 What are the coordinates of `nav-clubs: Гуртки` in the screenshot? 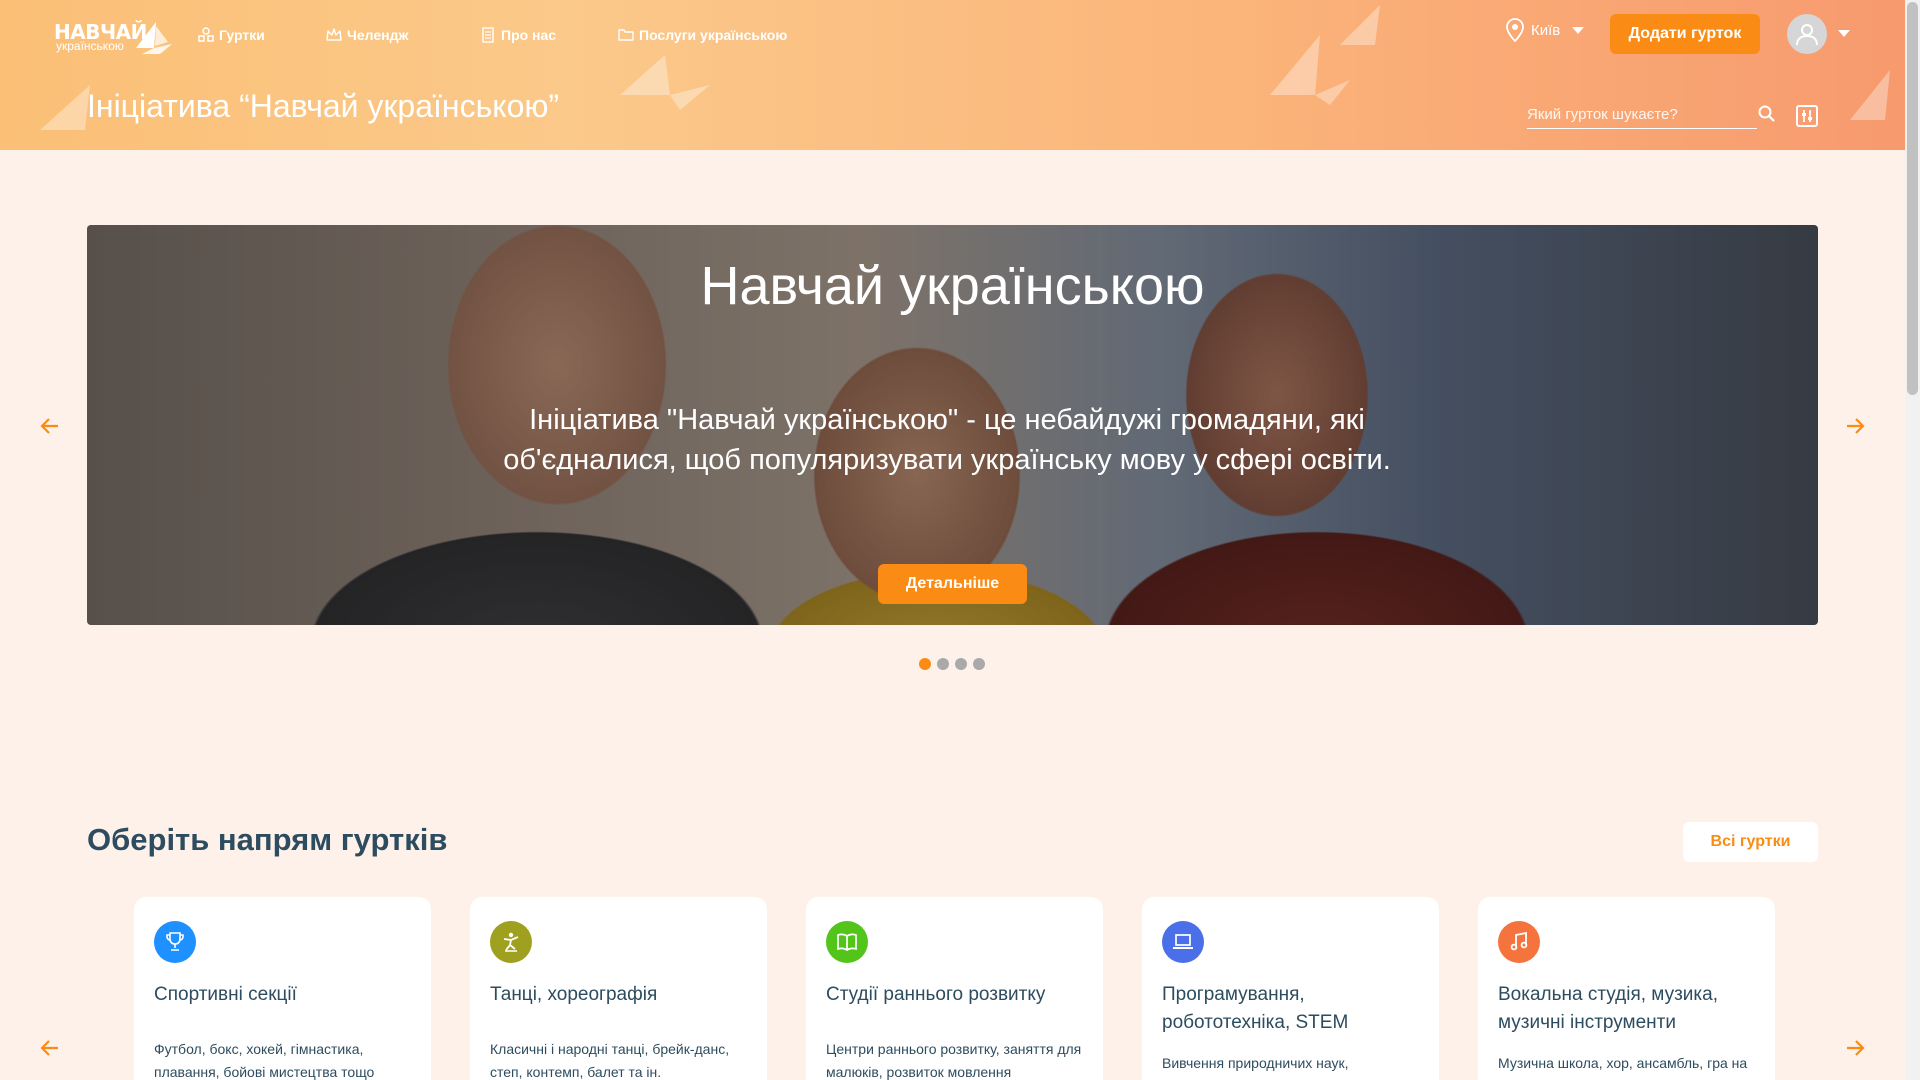 It's located at (231, 35).